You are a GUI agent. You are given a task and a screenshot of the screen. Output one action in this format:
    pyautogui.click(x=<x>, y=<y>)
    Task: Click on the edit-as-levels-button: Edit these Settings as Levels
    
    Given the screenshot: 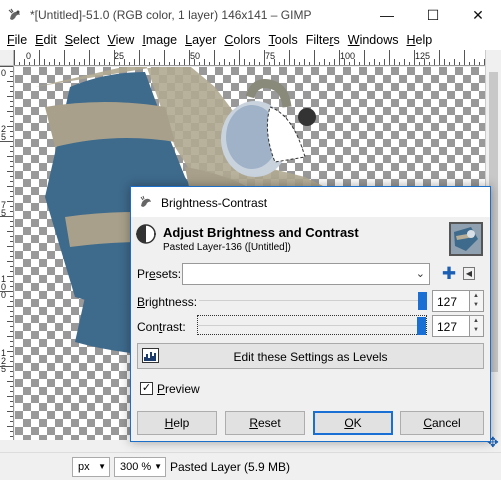 What is the action you would take?
    pyautogui.click(x=310, y=356)
    